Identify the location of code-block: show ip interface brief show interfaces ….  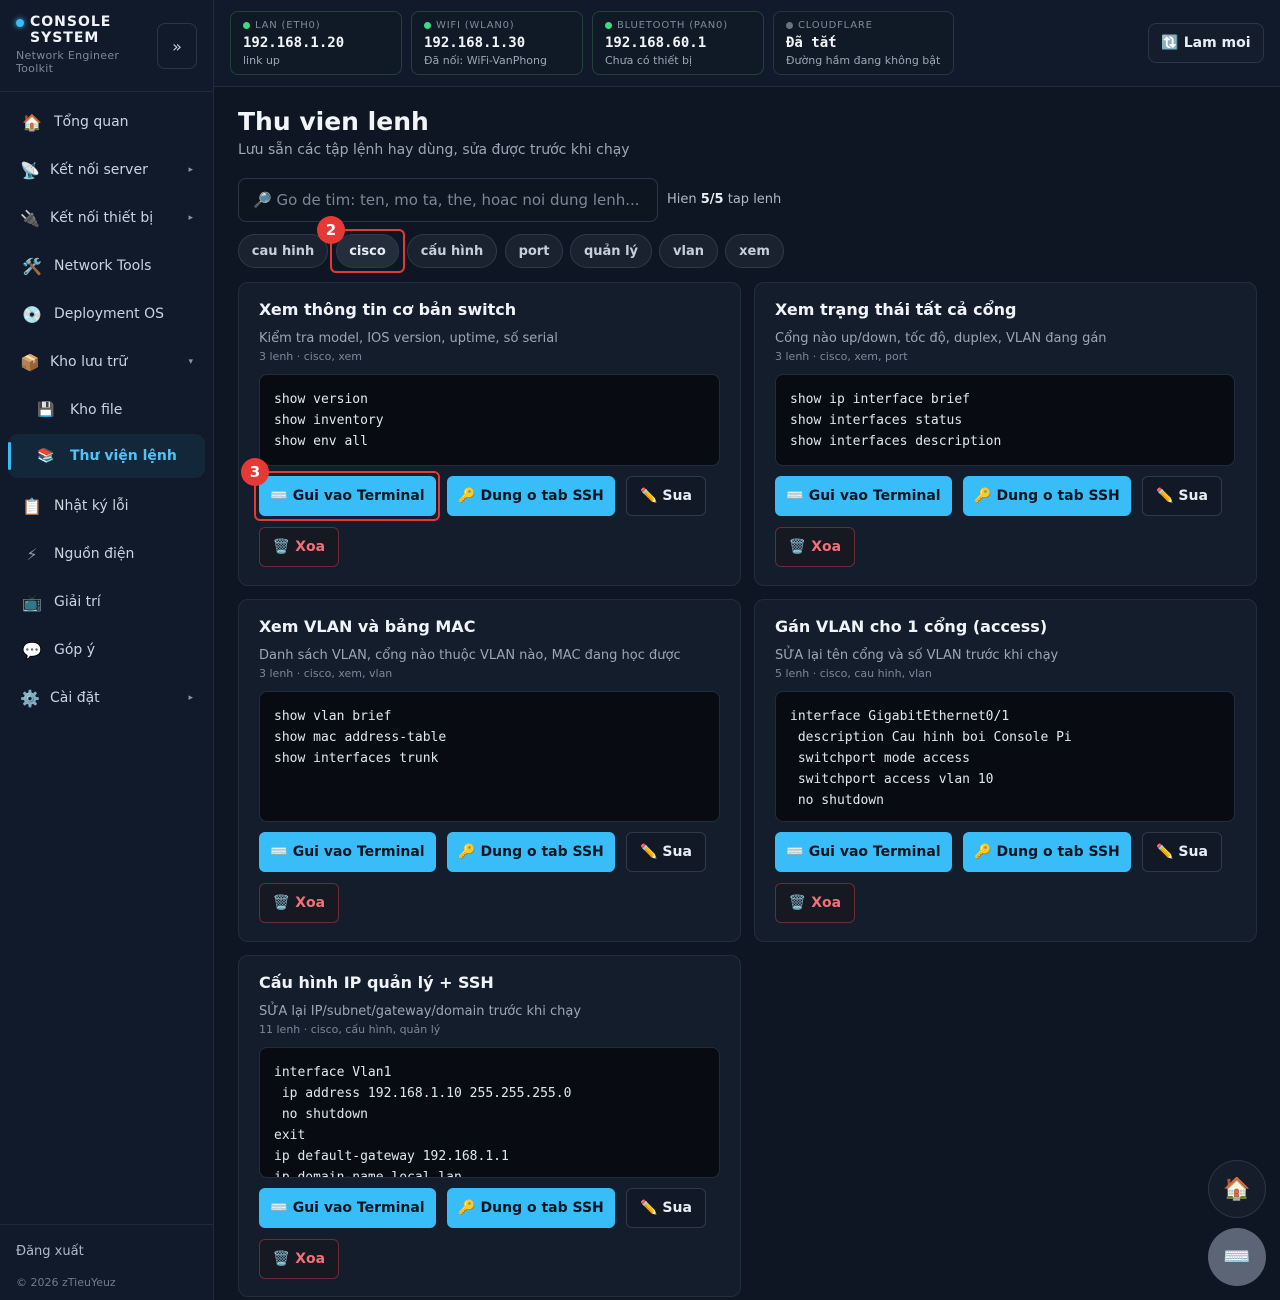
(1005, 420).